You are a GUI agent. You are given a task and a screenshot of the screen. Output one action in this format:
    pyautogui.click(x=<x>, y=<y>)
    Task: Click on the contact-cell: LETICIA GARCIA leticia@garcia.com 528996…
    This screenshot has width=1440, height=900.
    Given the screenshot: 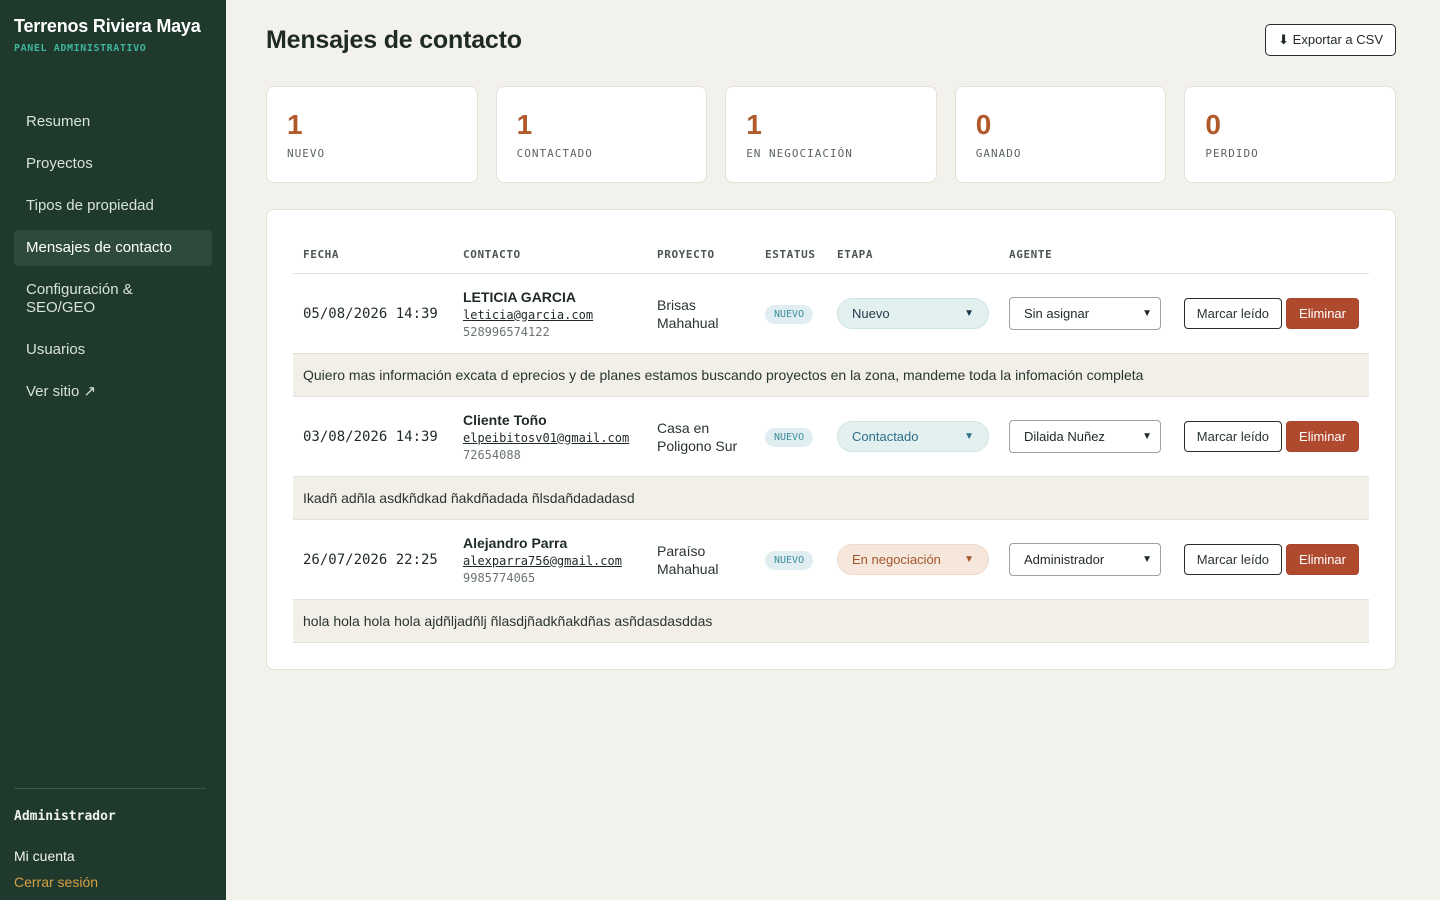 What is the action you would take?
    pyautogui.click(x=550, y=314)
    